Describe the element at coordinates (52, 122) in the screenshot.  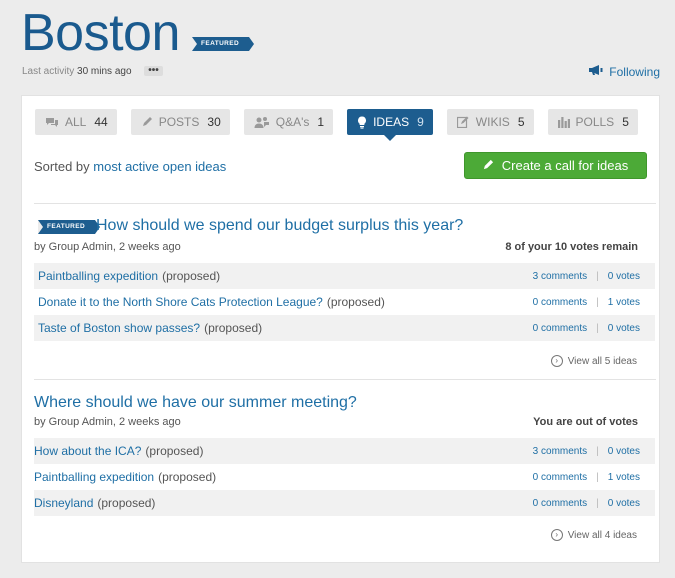
I see `speech-bubbles-icon` at that location.